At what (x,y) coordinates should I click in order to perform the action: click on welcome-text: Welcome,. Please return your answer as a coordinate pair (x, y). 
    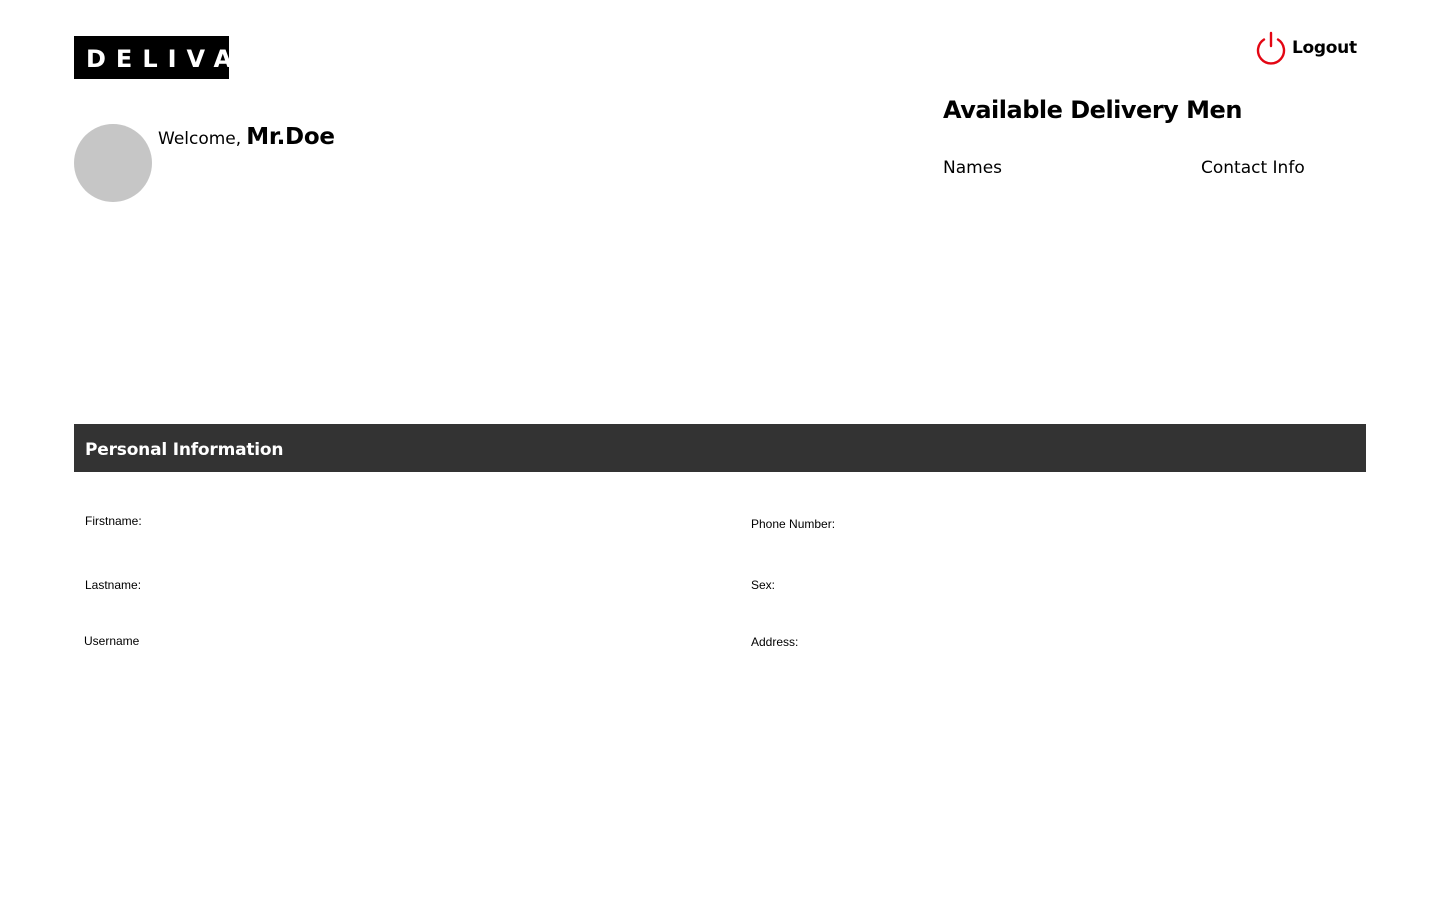
    Looking at the image, I should click on (200, 139).